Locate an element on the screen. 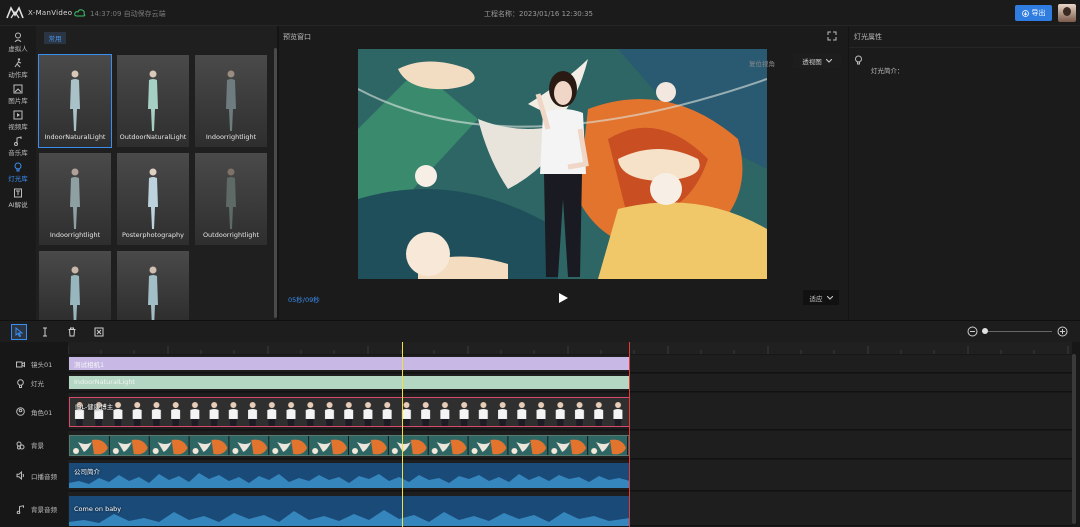 The height and width of the screenshot is (527, 1080). properties-title: 灯光属性 is located at coordinates (868, 37).